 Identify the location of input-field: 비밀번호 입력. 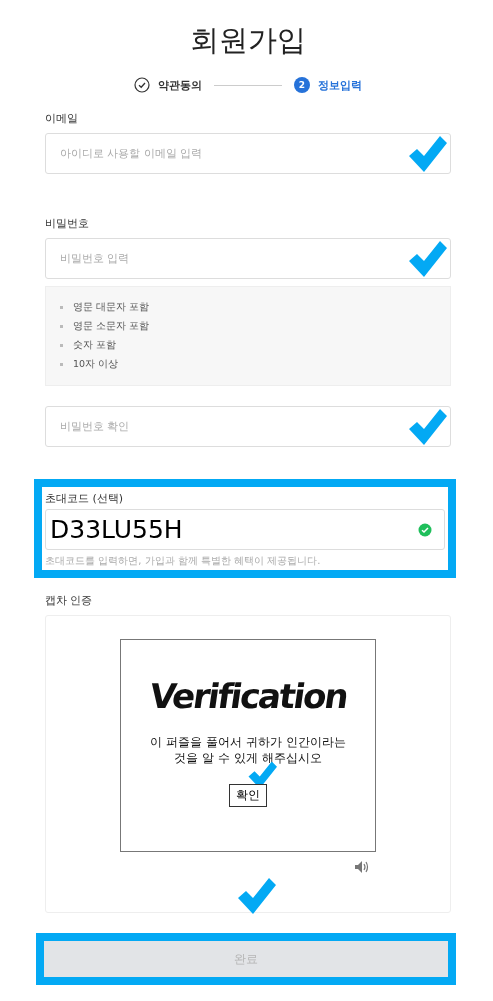
(248, 258).